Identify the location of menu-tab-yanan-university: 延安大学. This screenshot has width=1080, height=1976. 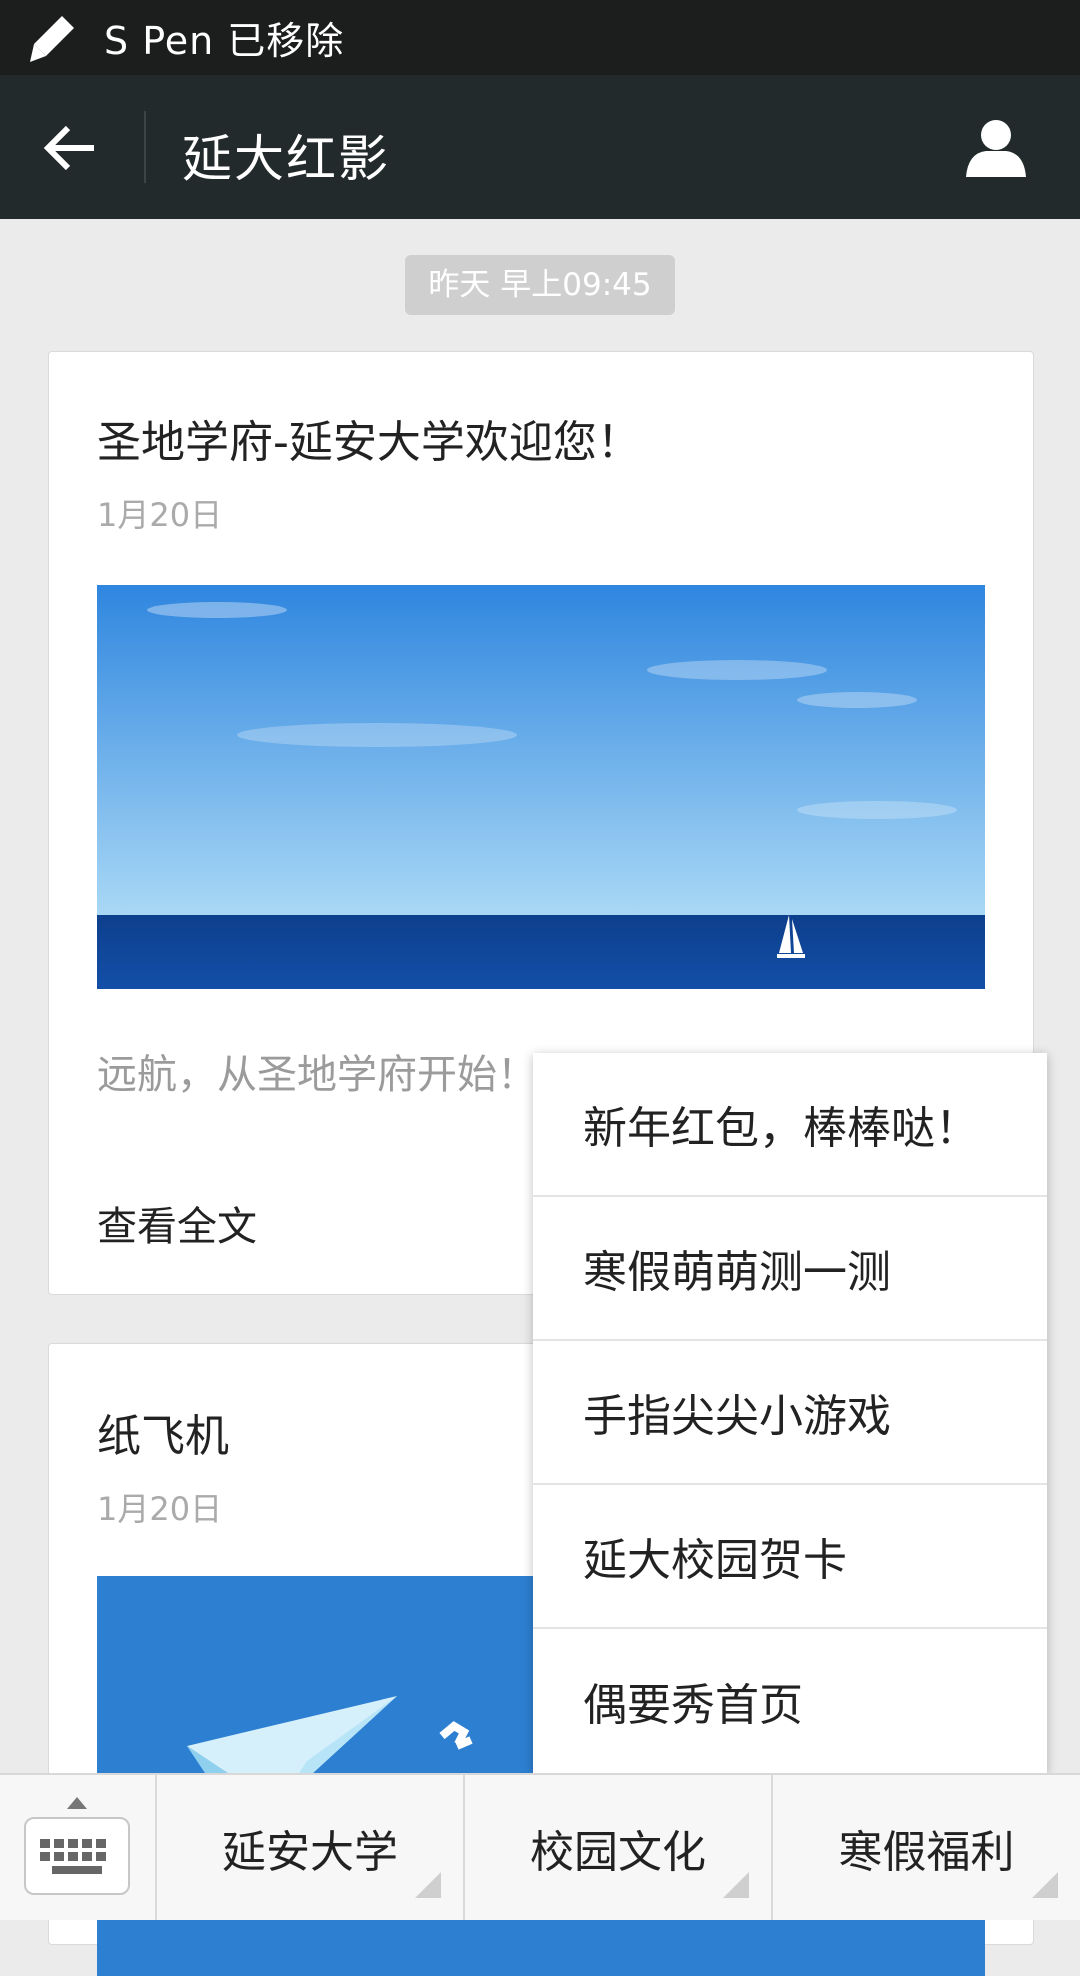
(309, 1847).